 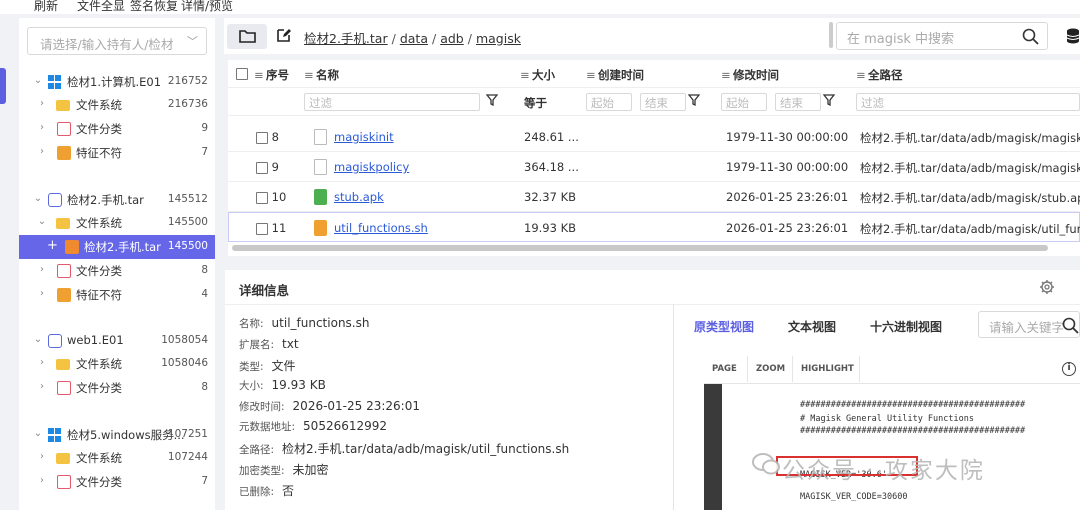 What do you see at coordinates (117, 105) in the screenshot?
I see `tree-item-filesystem: › 文件系统 216736` at bounding box center [117, 105].